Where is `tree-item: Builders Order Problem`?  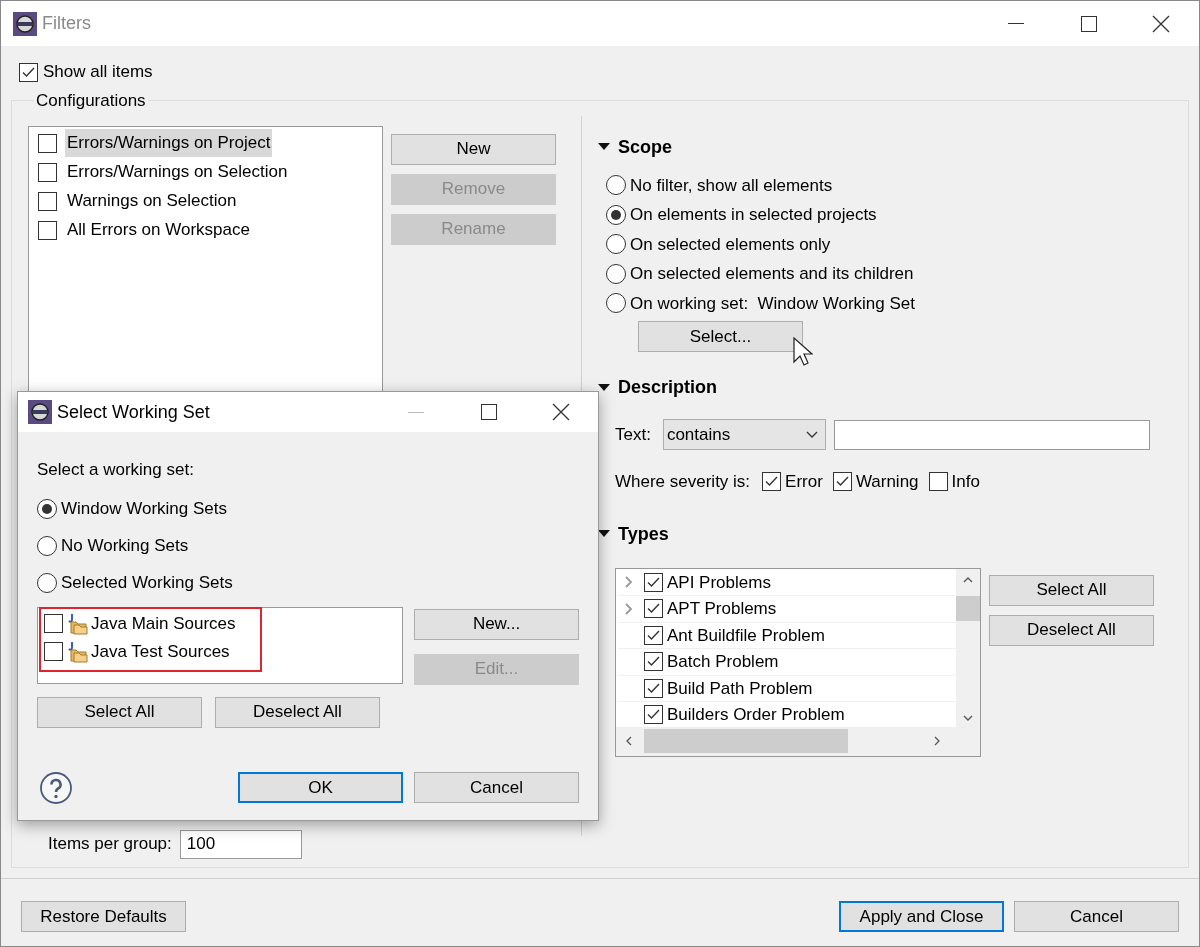 tree-item: Builders Order Problem is located at coordinates (756, 715).